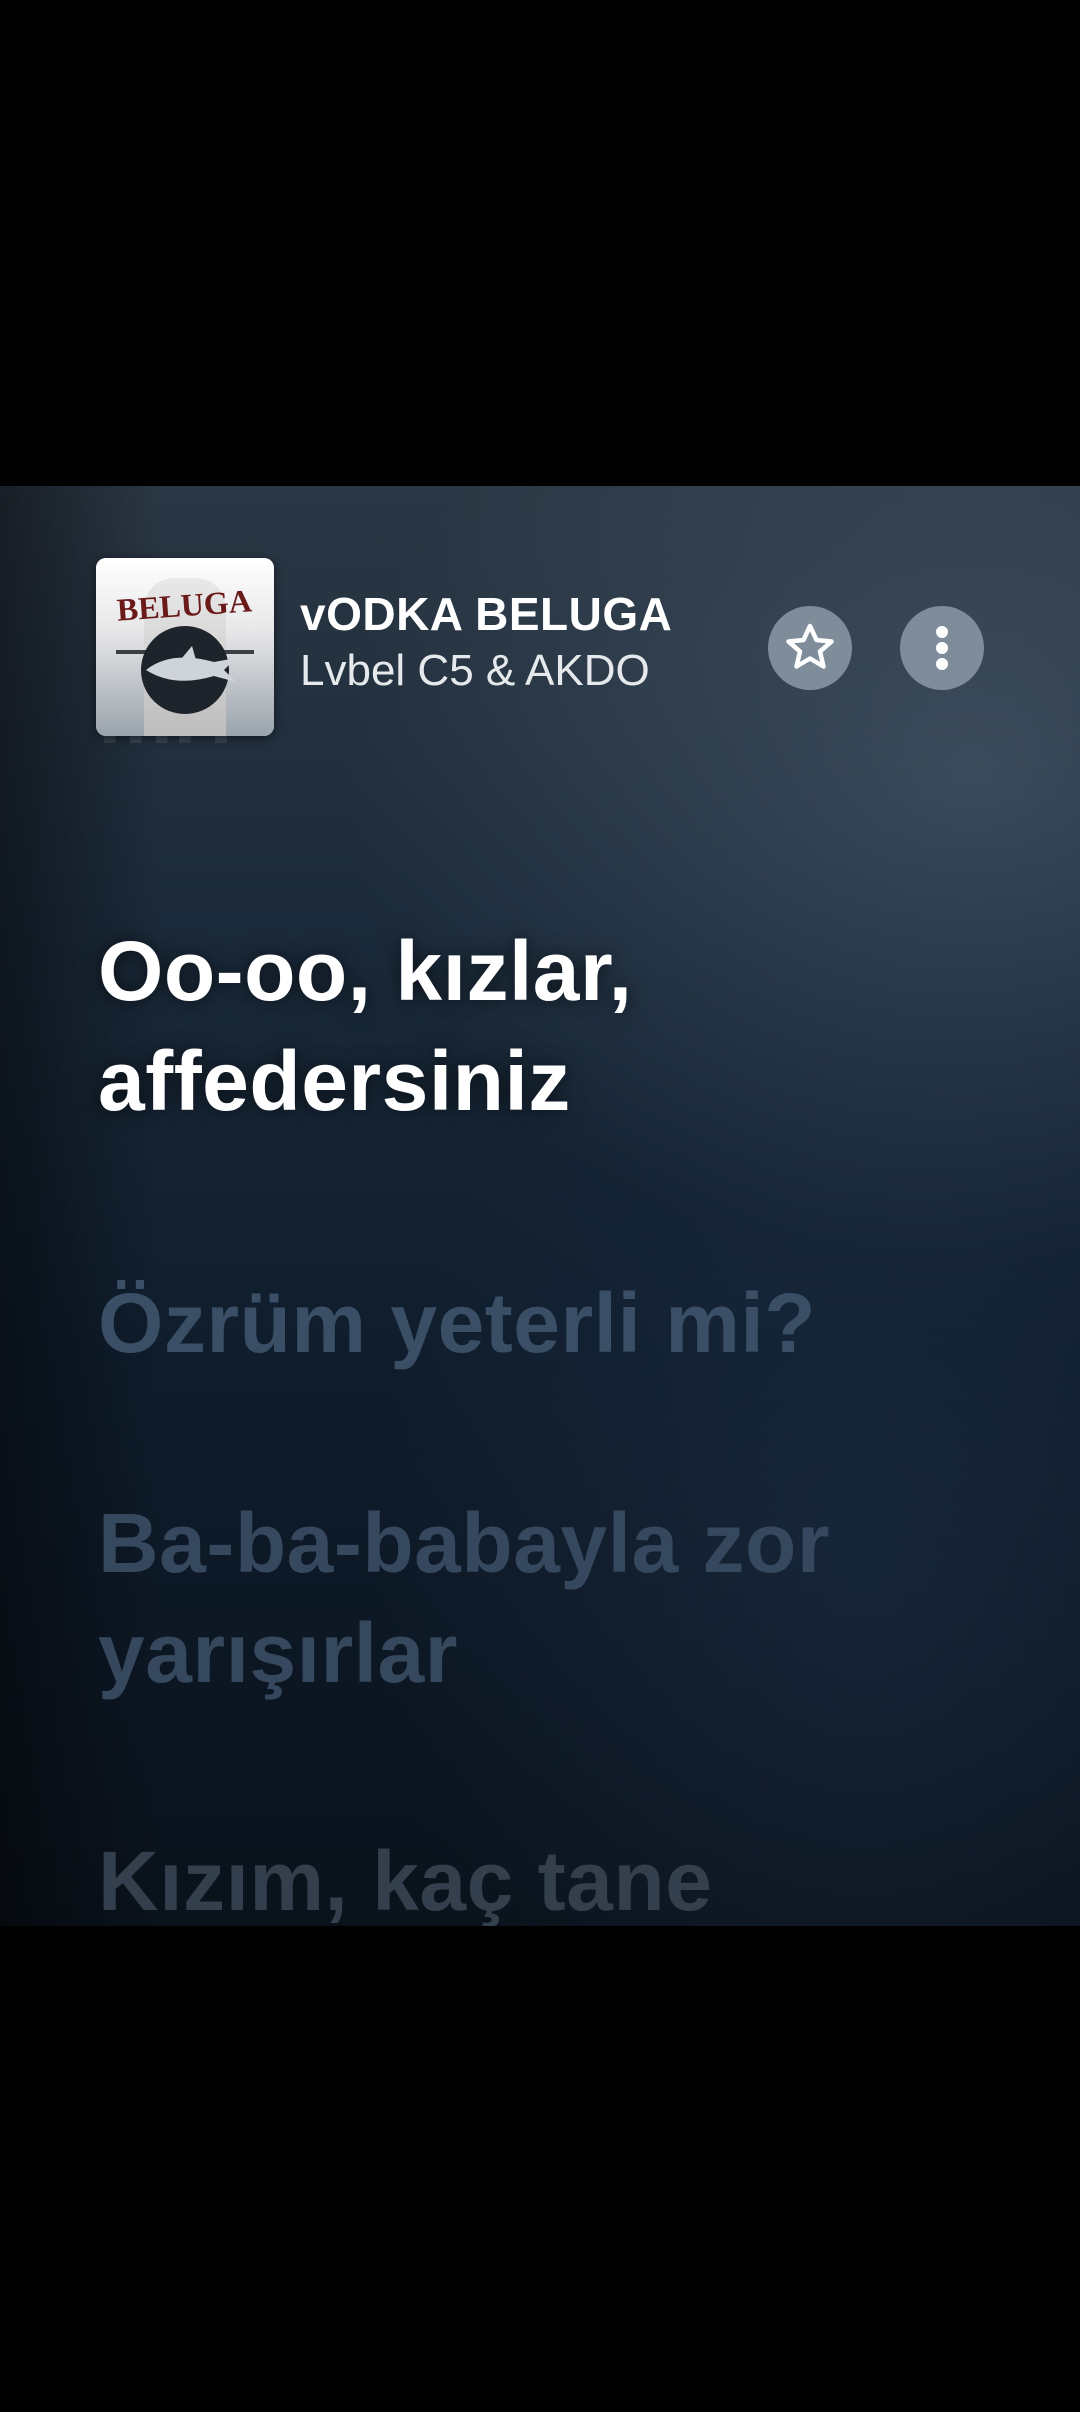  I want to click on artist-name: Lvbel C5 & AKDO, so click(475, 670).